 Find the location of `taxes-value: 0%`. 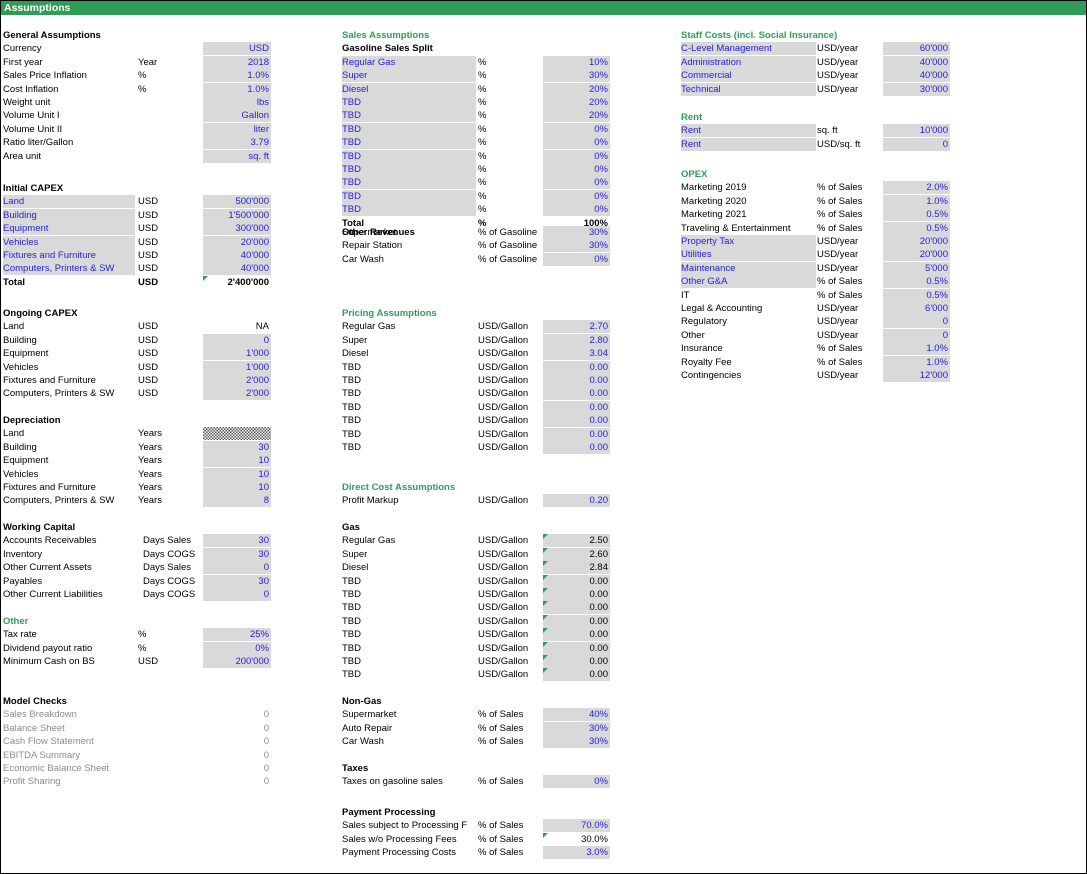

taxes-value: 0% is located at coordinates (576, 782).